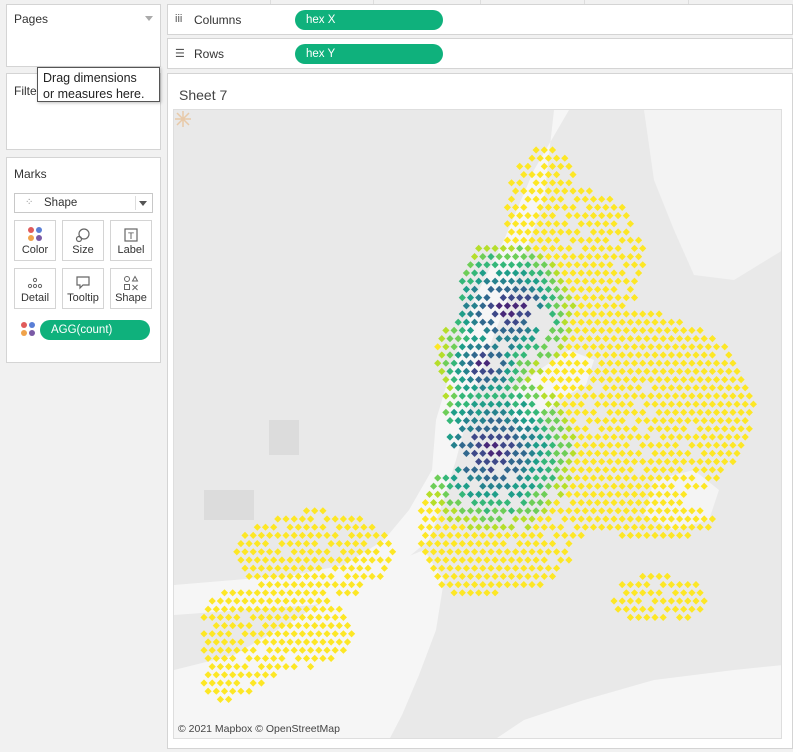  What do you see at coordinates (90, 78) in the screenshot?
I see `tooltip-line-1: Drag dimensions` at bounding box center [90, 78].